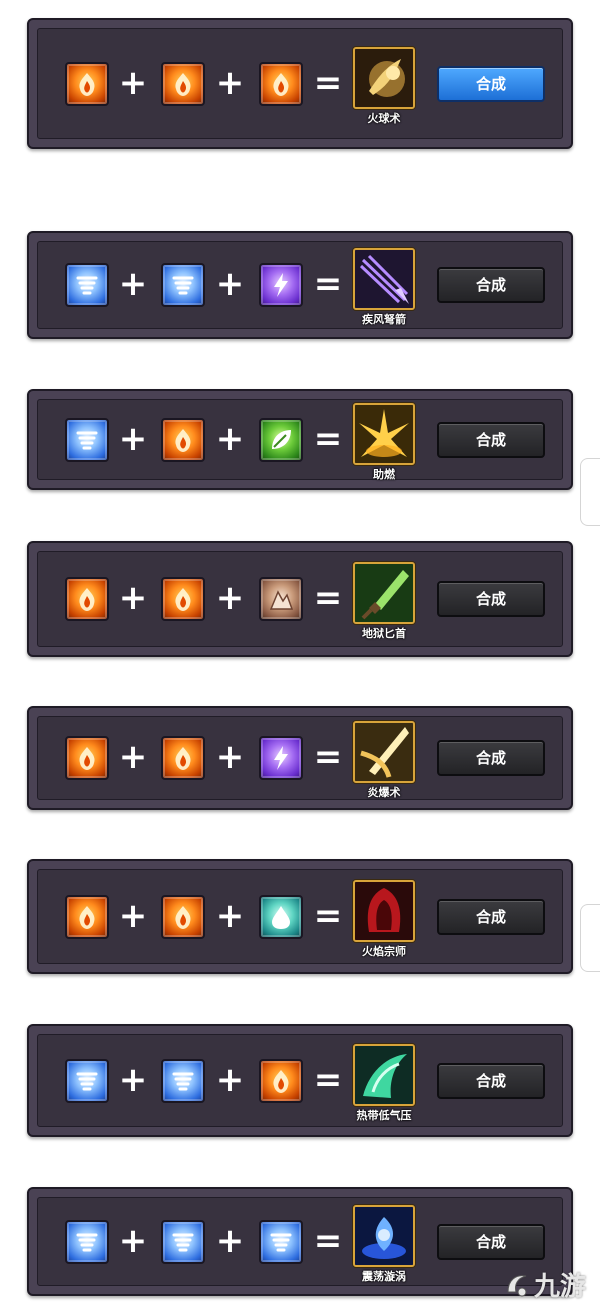 Image resolution: width=600 pixels, height=1311 pixels. Describe the element at coordinates (281, 439) in the screenshot. I see `nature-element-icon` at that location.